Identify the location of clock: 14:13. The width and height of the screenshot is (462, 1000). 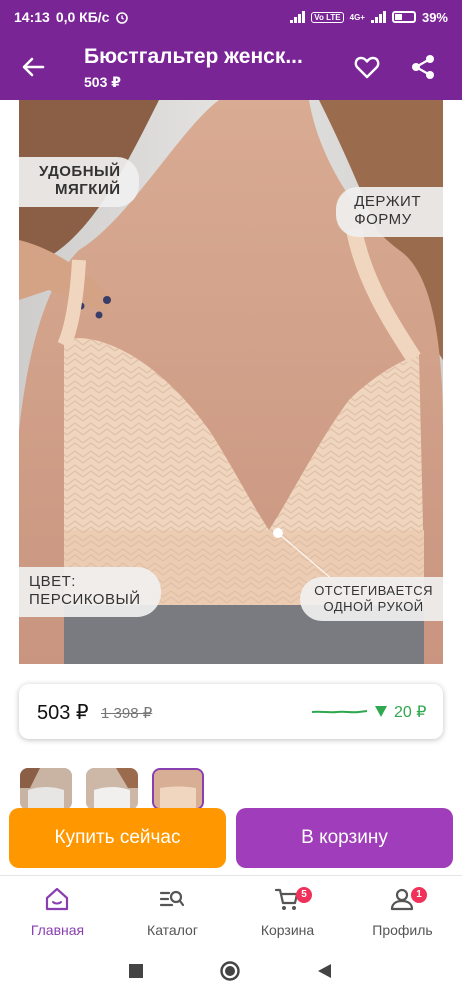
(32, 17).